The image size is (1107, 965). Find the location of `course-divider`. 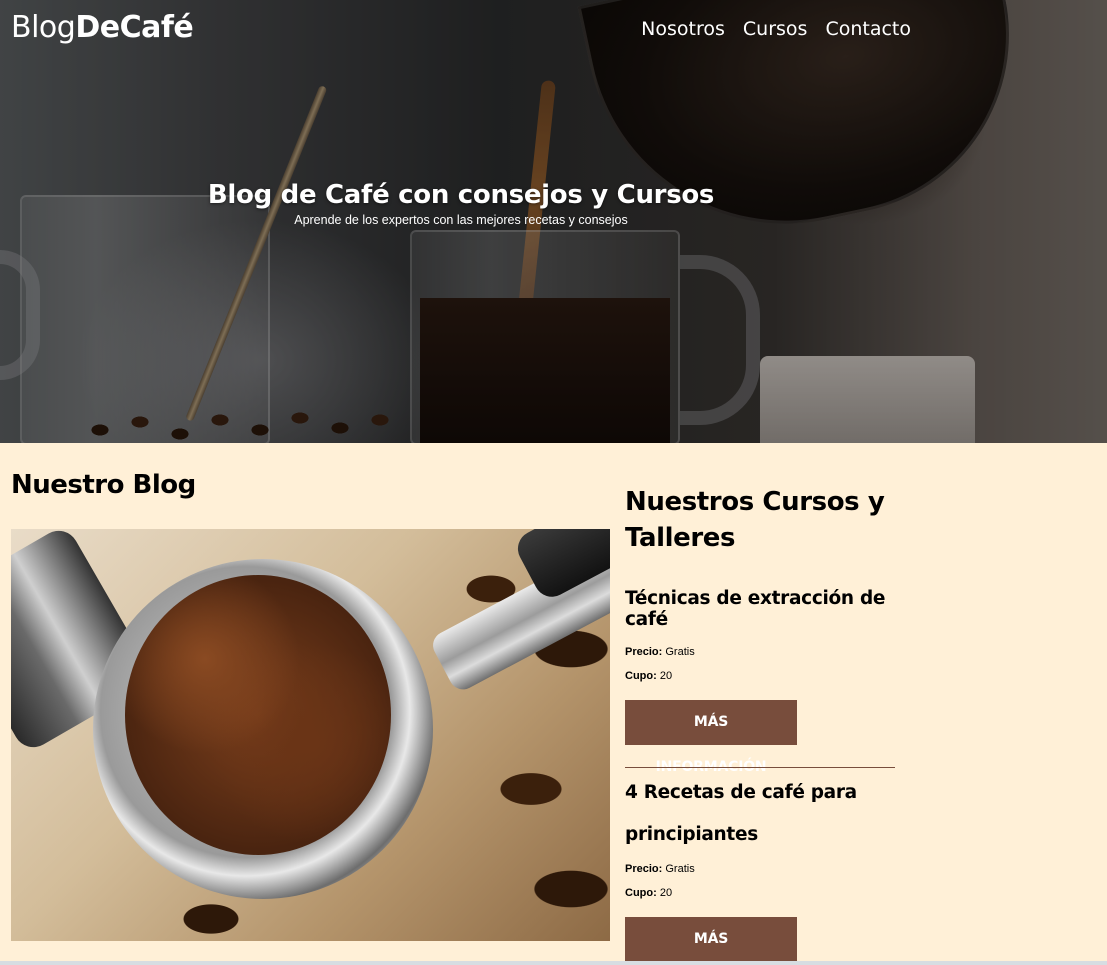

course-divider is located at coordinates (760, 767).